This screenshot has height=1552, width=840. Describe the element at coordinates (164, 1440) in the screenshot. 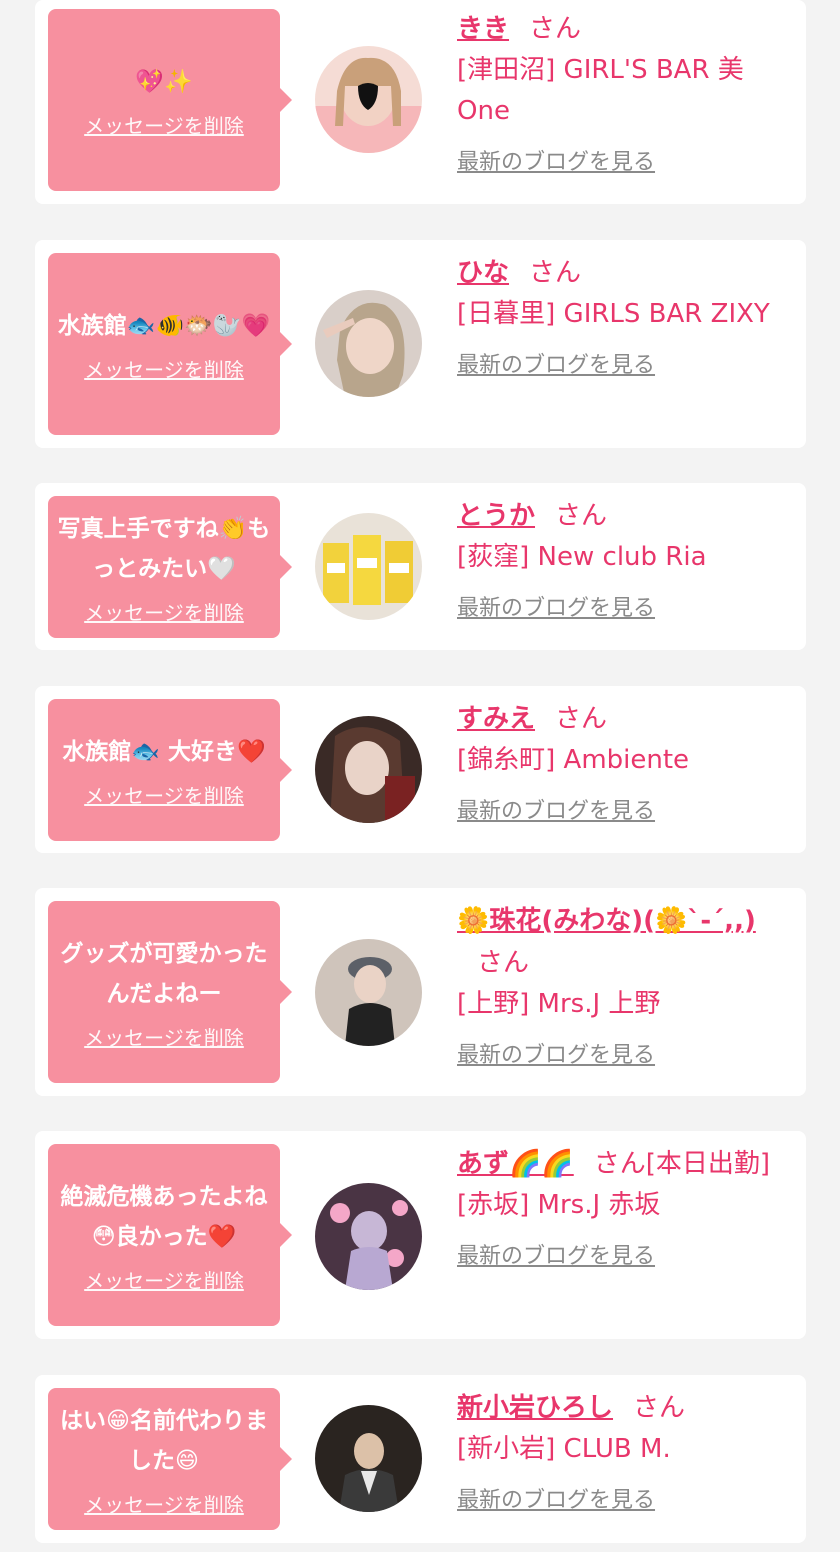

I see `message-text: はい😁名前代わりました😄` at that location.